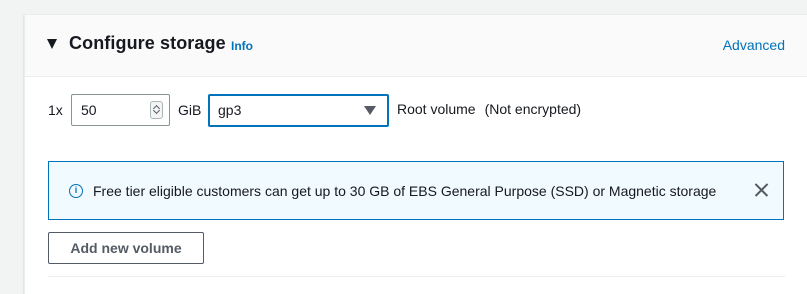  What do you see at coordinates (298, 110) in the screenshot?
I see `volume-type-select: gp3` at bounding box center [298, 110].